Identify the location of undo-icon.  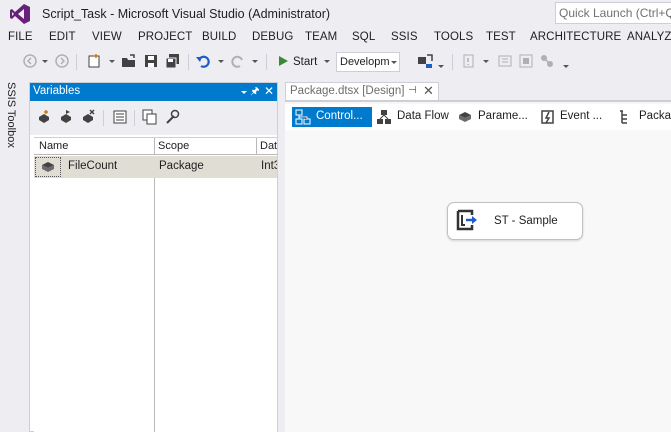
(203, 61).